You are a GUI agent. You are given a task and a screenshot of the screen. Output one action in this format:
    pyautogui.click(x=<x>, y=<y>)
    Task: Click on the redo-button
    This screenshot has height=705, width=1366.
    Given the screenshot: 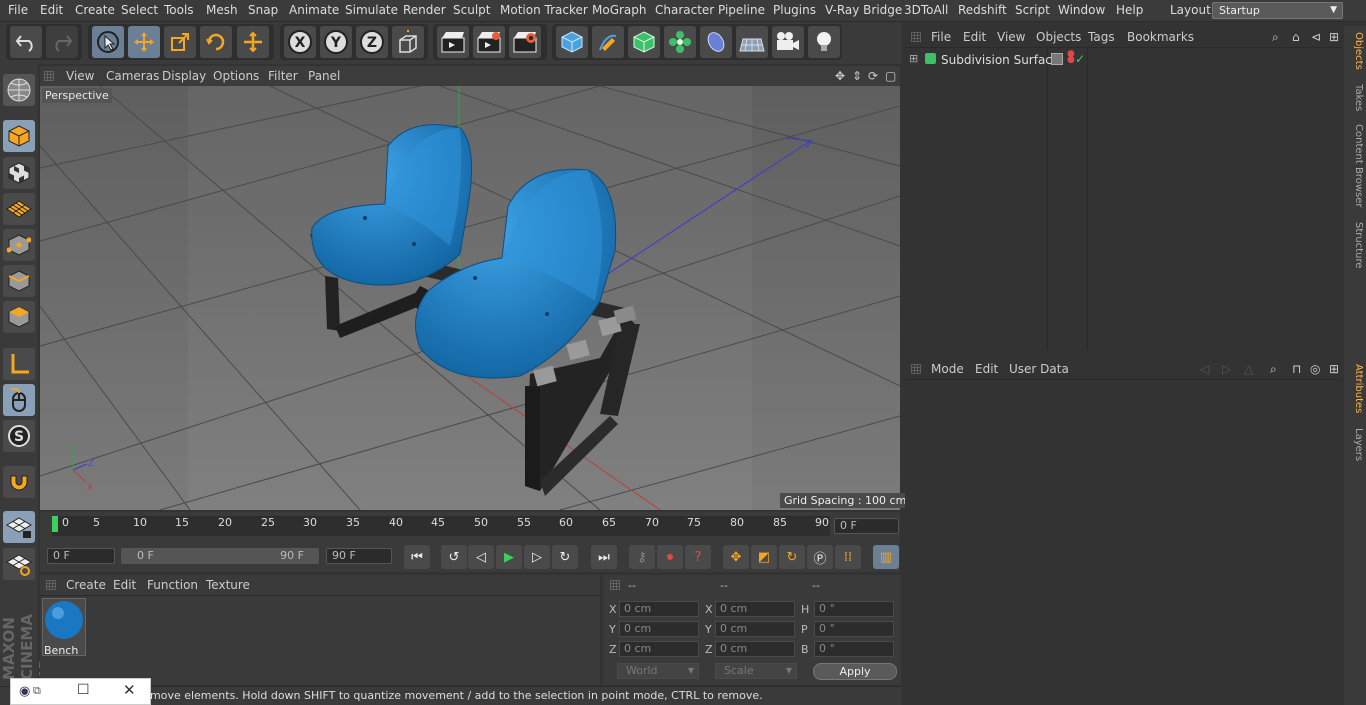 What is the action you would take?
    pyautogui.click(x=62, y=42)
    